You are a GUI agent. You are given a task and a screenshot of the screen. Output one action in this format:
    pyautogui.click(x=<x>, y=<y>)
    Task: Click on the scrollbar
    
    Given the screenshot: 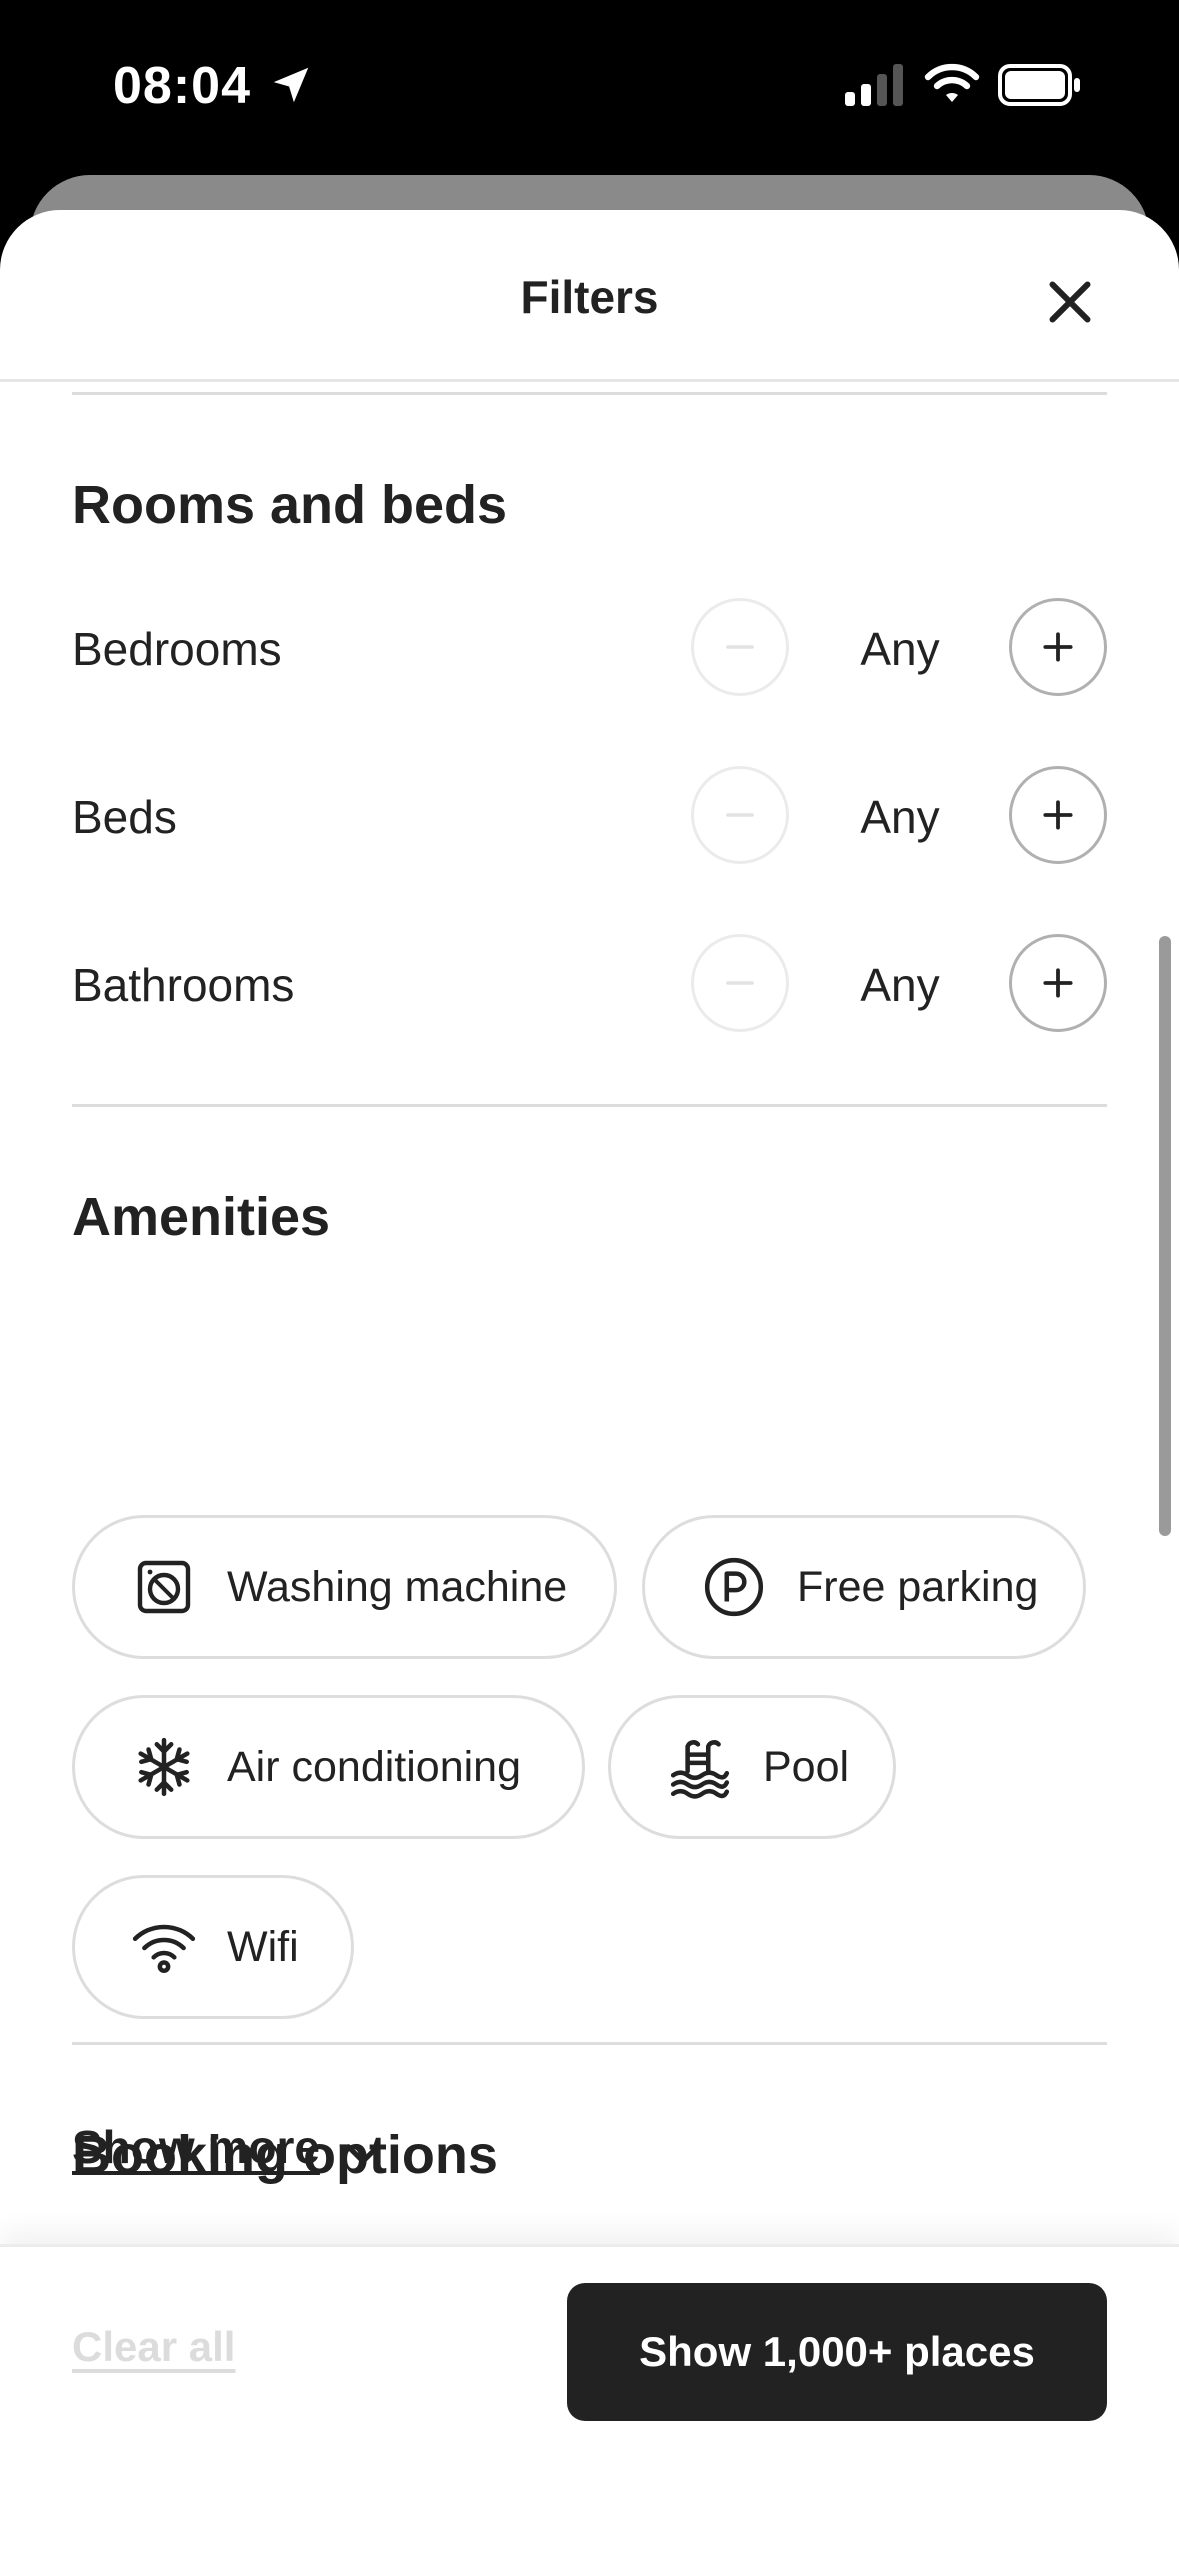 What is the action you would take?
    pyautogui.click(x=1165, y=1236)
    